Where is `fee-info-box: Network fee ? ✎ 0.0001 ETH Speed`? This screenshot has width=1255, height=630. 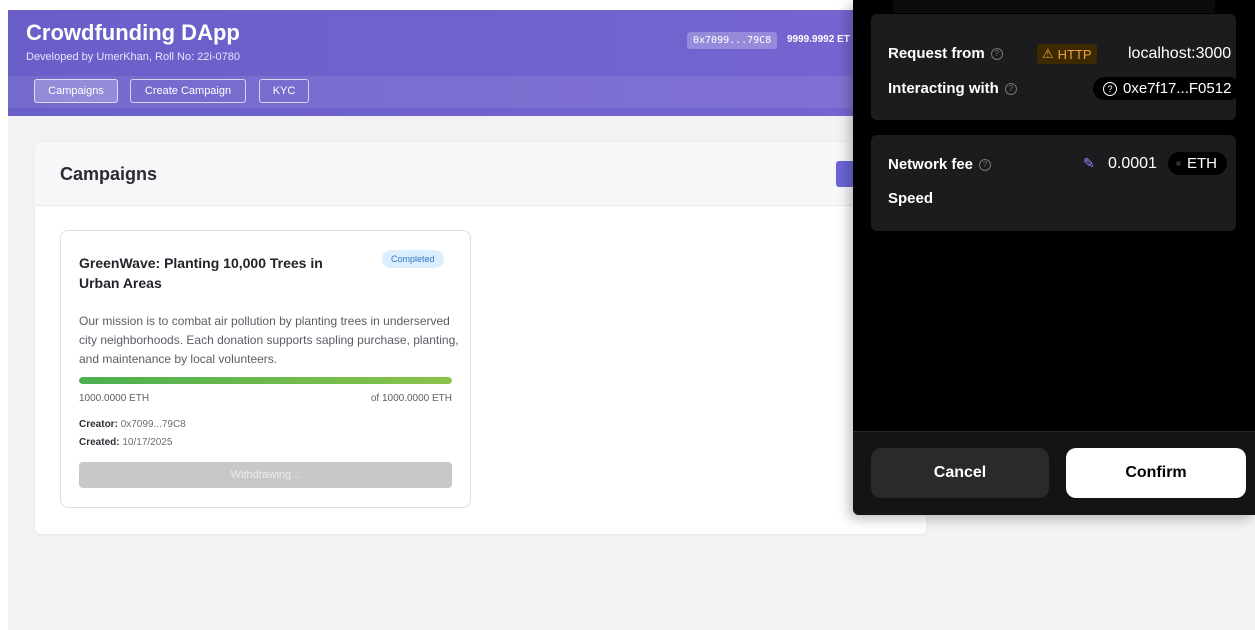 fee-info-box: Network fee ? ✎ 0.0001 ETH Speed is located at coordinates (1053, 183).